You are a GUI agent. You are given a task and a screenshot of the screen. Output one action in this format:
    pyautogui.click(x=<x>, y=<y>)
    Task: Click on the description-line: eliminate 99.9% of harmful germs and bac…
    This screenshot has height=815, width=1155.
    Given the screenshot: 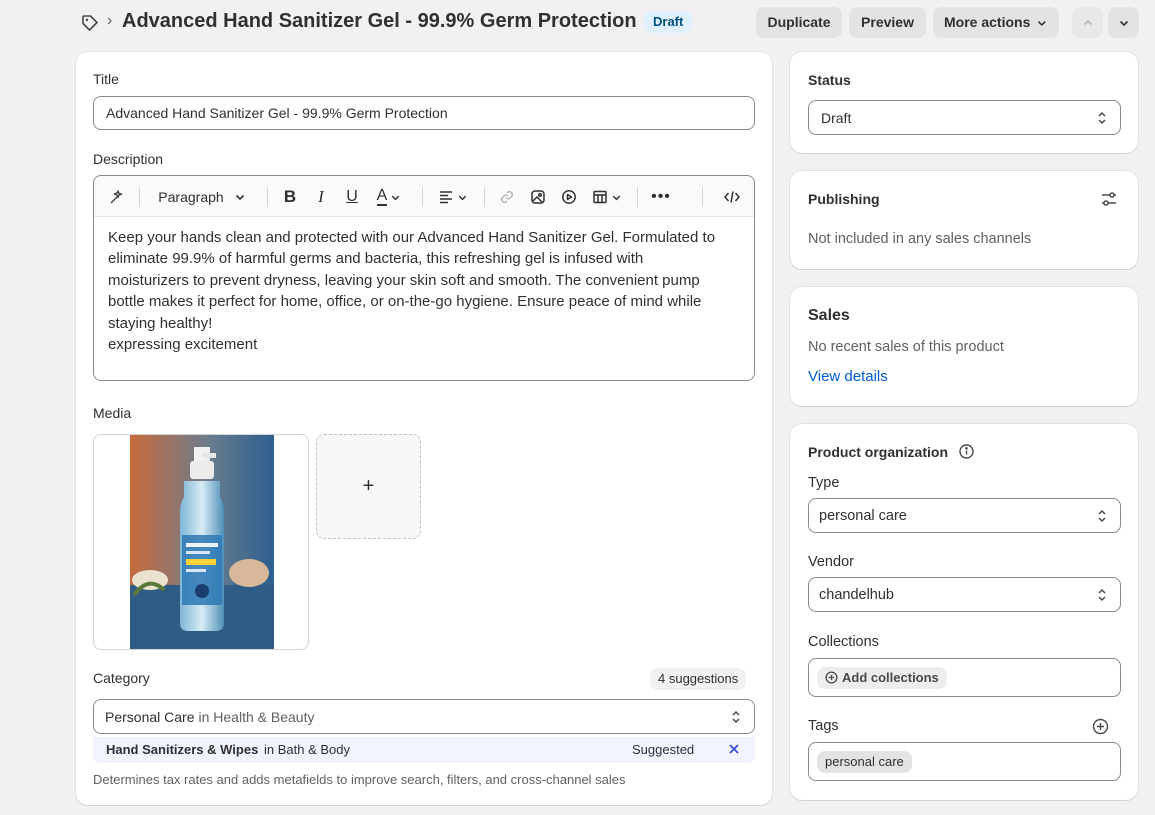 What is the action you would take?
    pyautogui.click(x=376, y=259)
    